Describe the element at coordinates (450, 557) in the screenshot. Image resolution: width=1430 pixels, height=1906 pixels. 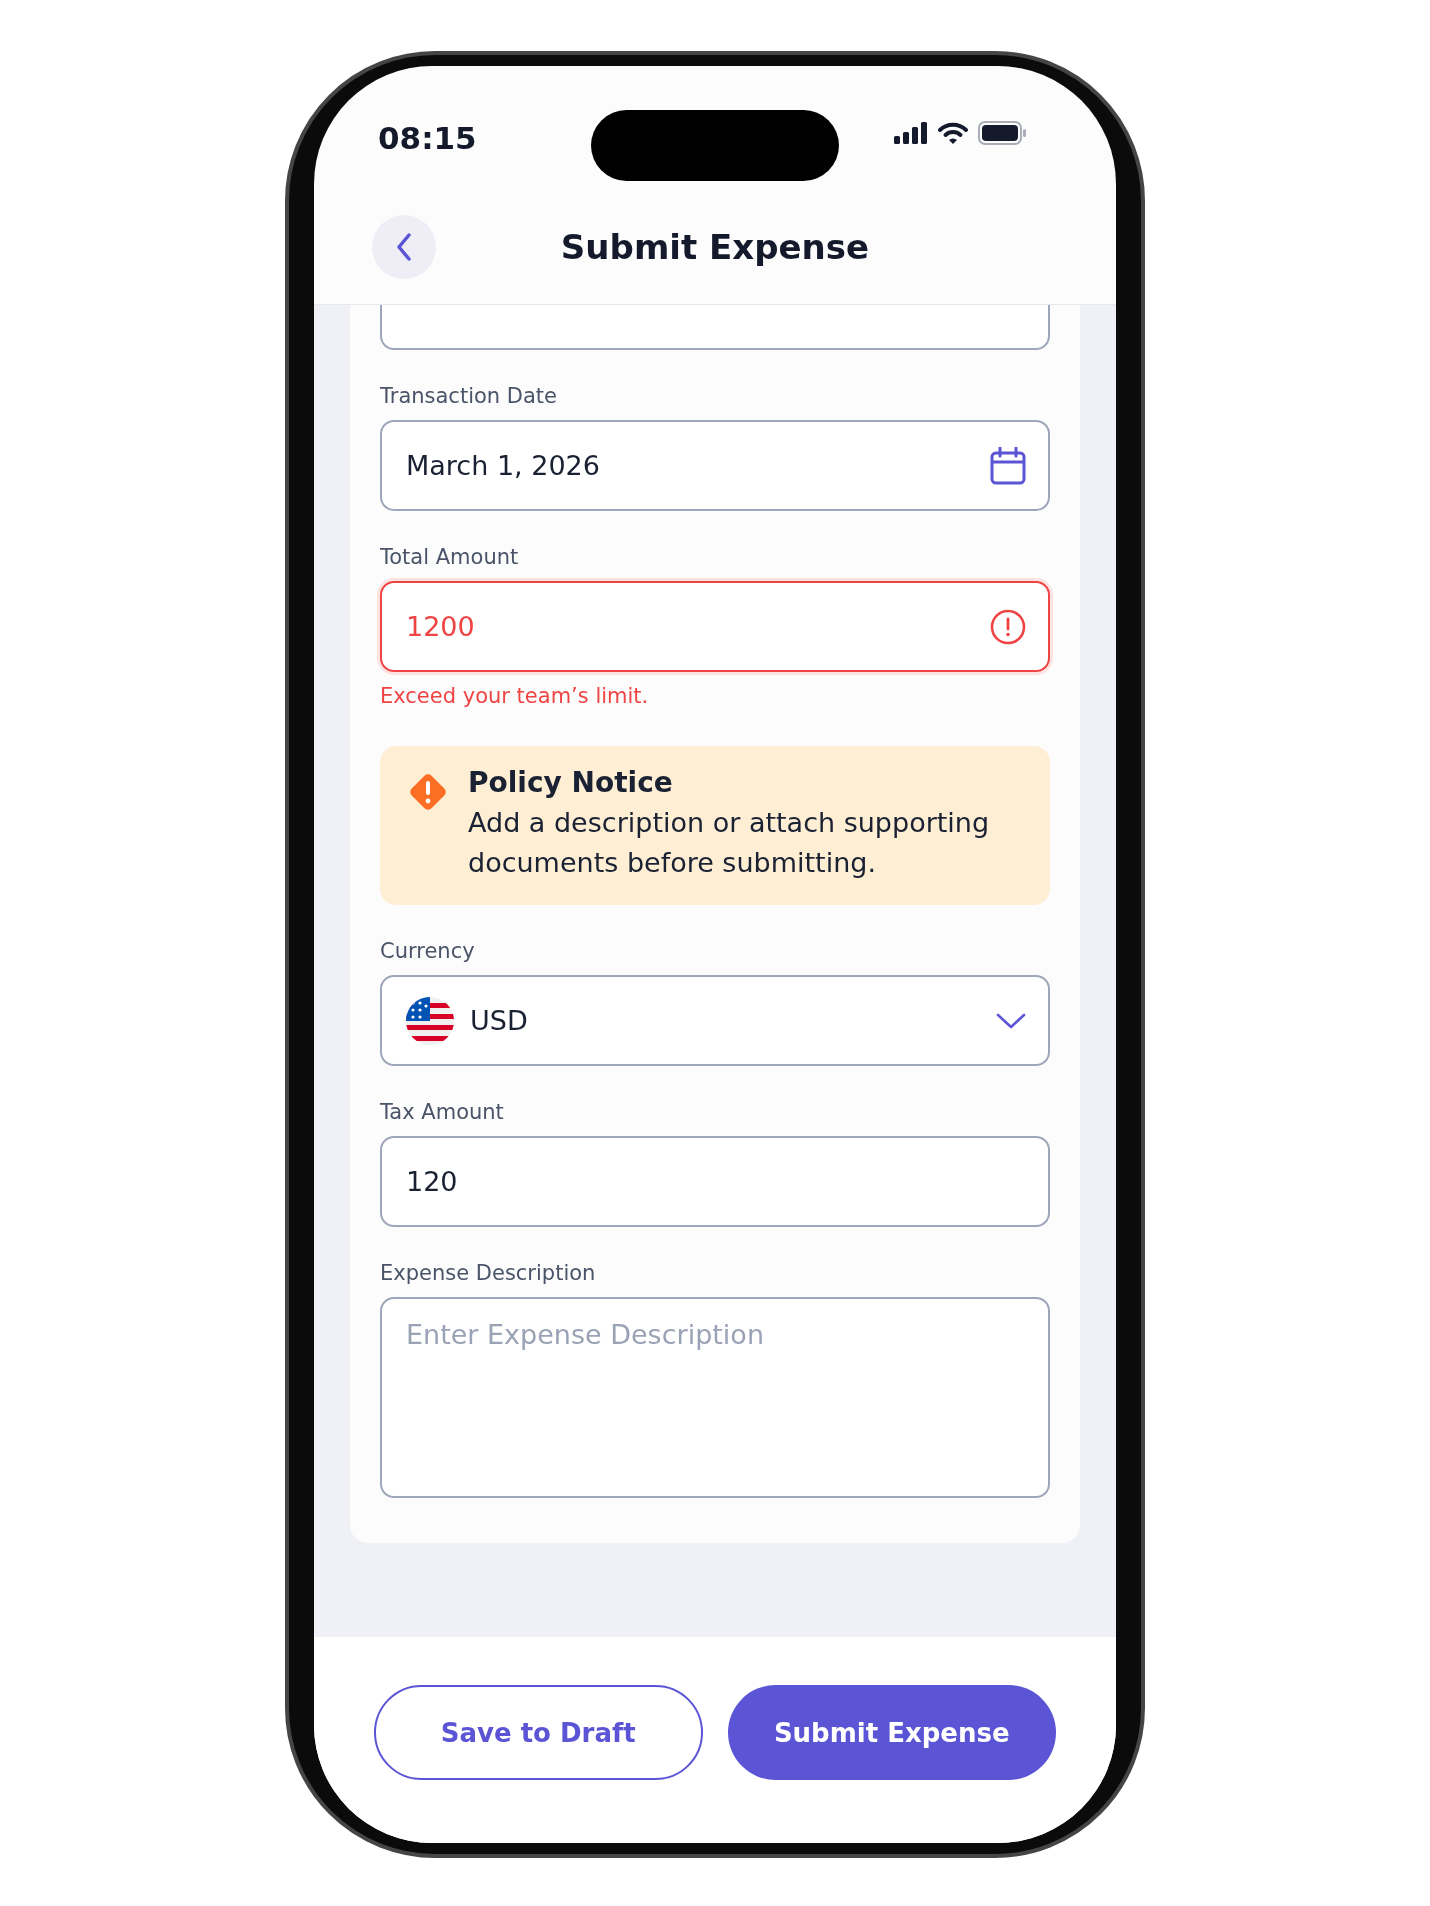
I see `field-label: Total Amount` at that location.